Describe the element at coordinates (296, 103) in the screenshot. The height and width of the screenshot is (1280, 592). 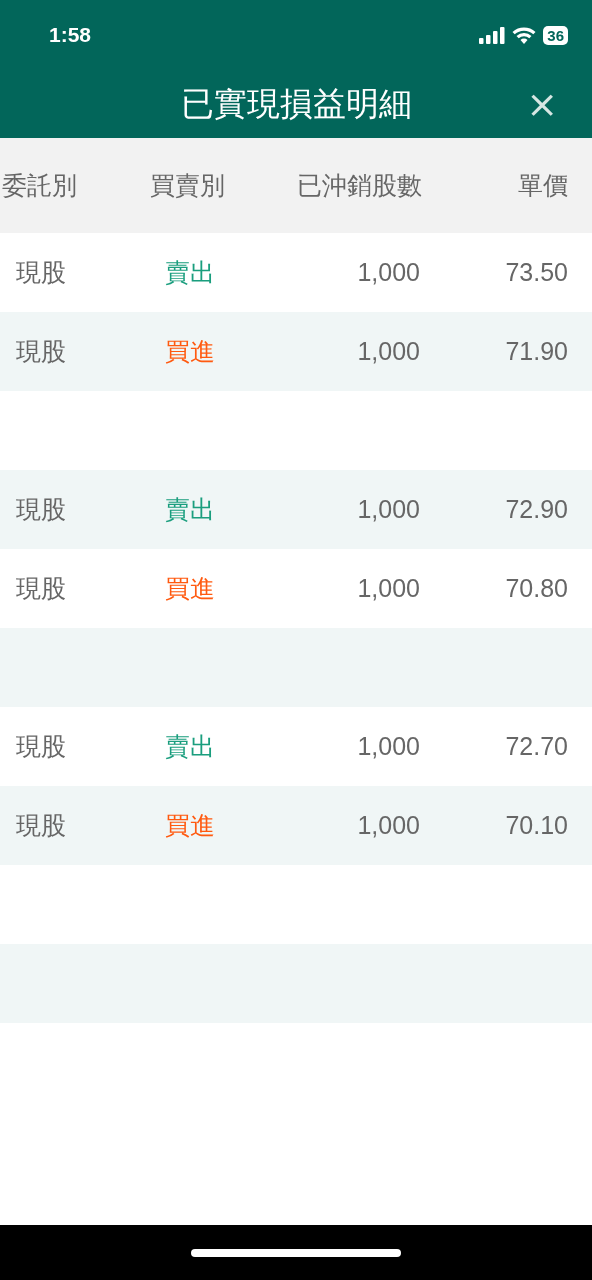
I see `page-title: 已實現損益明細` at that location.